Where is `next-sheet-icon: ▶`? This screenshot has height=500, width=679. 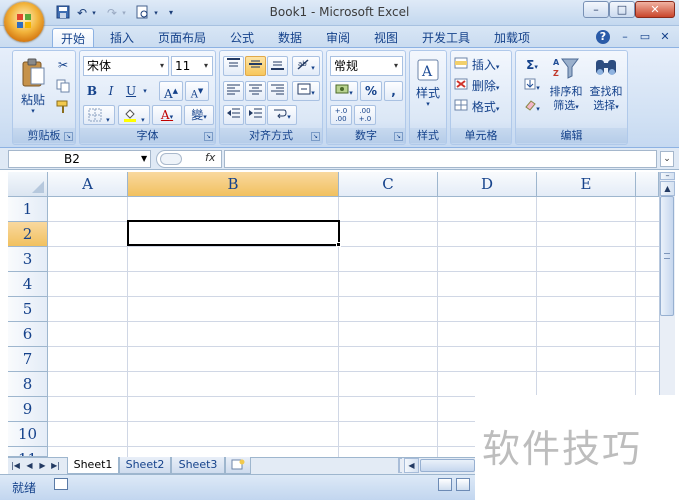
next-sheet-icon: ▶ is located at coordinates (42, 465).